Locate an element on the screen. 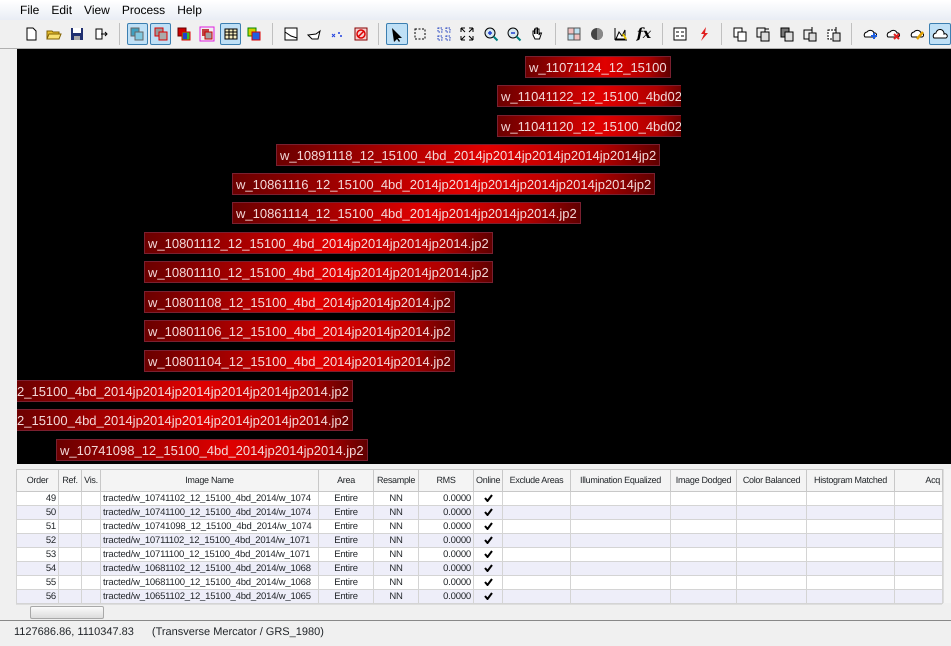 The width and height of the screenshot is (951, 646). seamline-icon is located at coordinates (290, 34).